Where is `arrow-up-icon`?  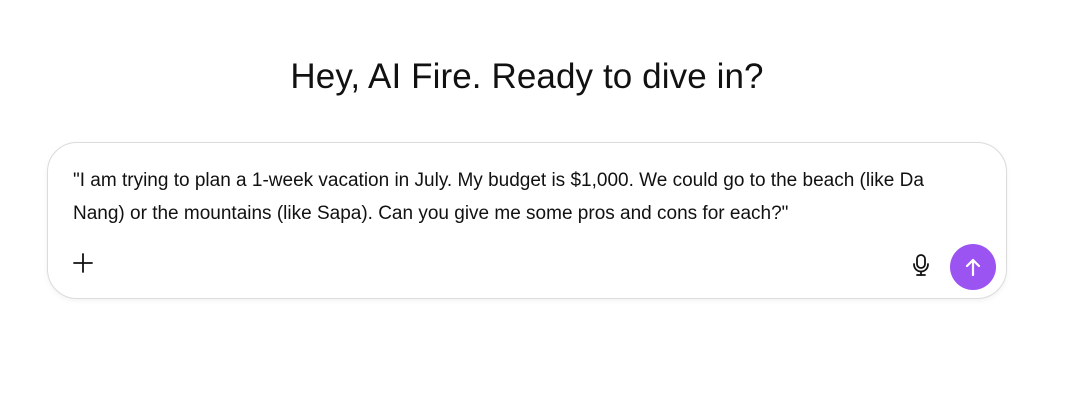
arrow-up-icon is located at coordinates (973, 267).